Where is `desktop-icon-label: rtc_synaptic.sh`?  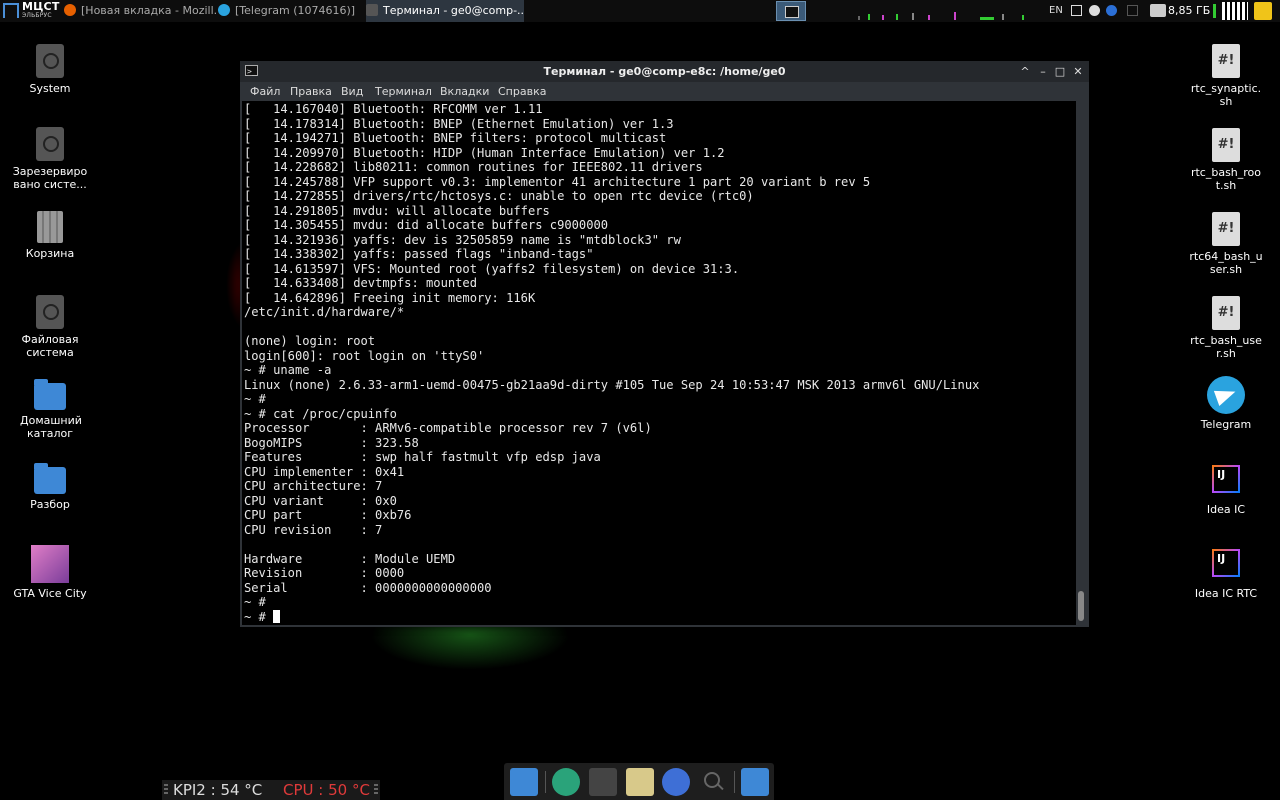 desktop-icon-label: rtc_synaptic.sh is located at coordinates (1226, 95).